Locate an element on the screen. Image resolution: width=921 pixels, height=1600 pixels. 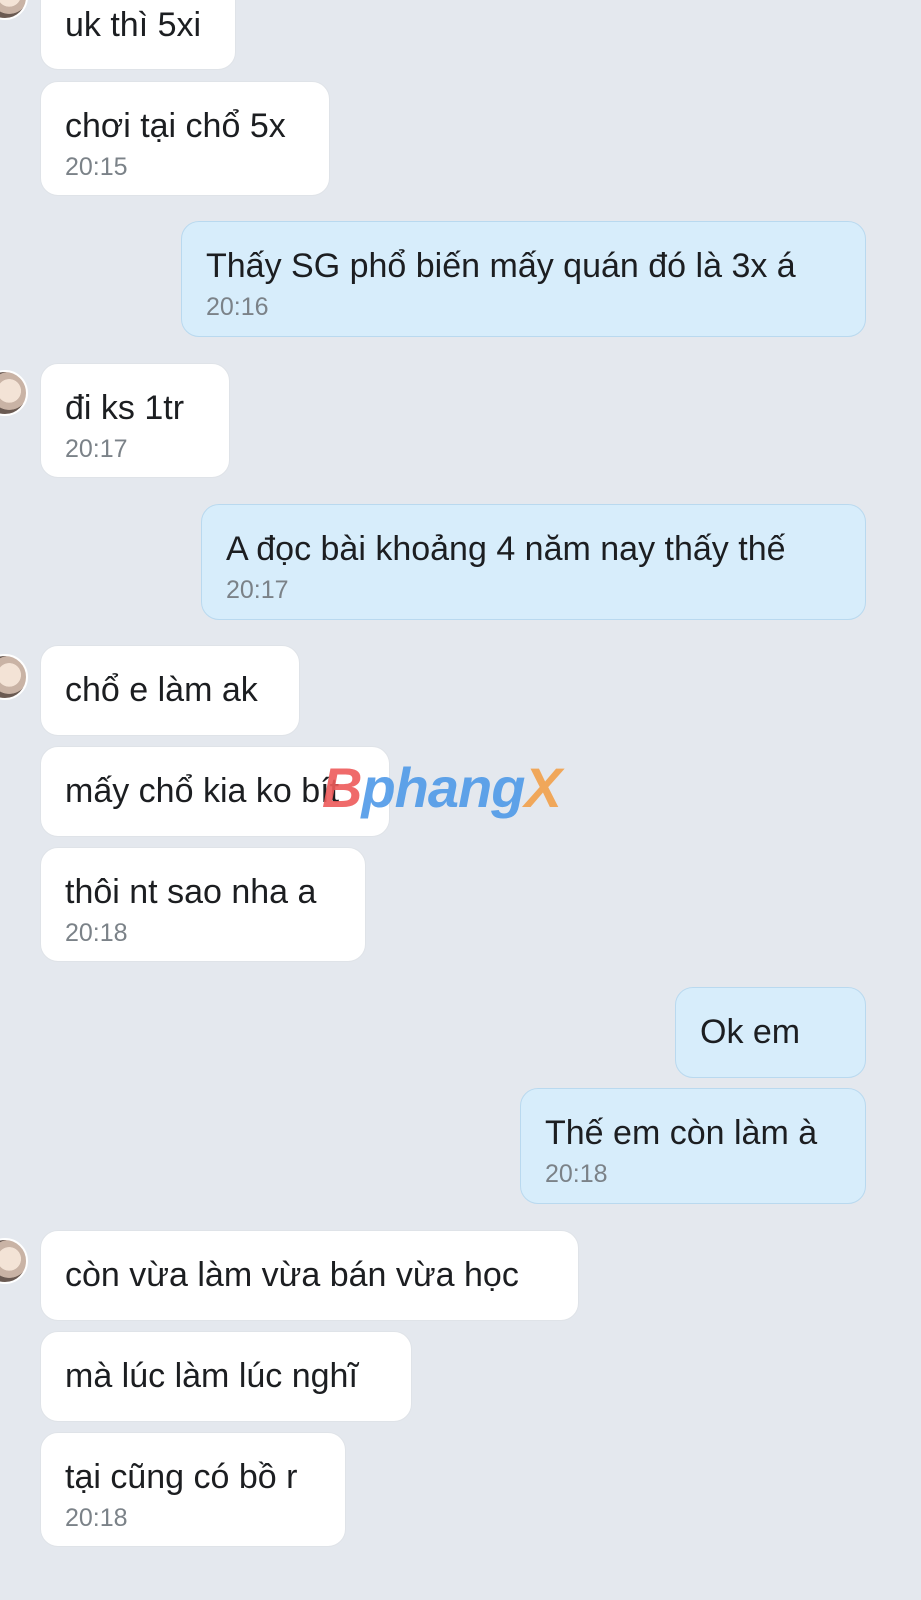
message-timestamp: 20:16 is located at coordinates (237, 307).